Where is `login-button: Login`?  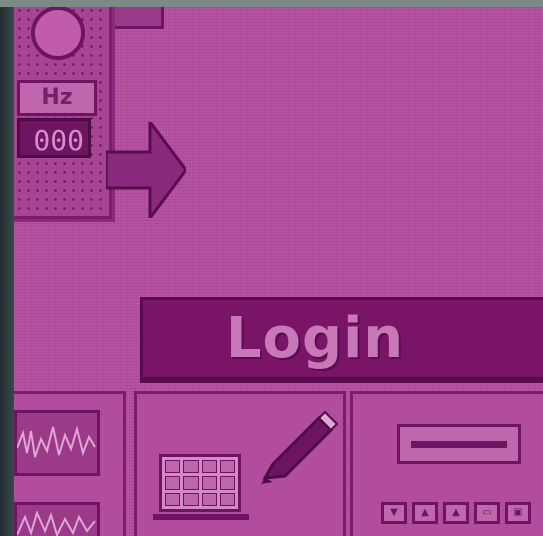 login-button: Login is located at coordinates (341, 340).